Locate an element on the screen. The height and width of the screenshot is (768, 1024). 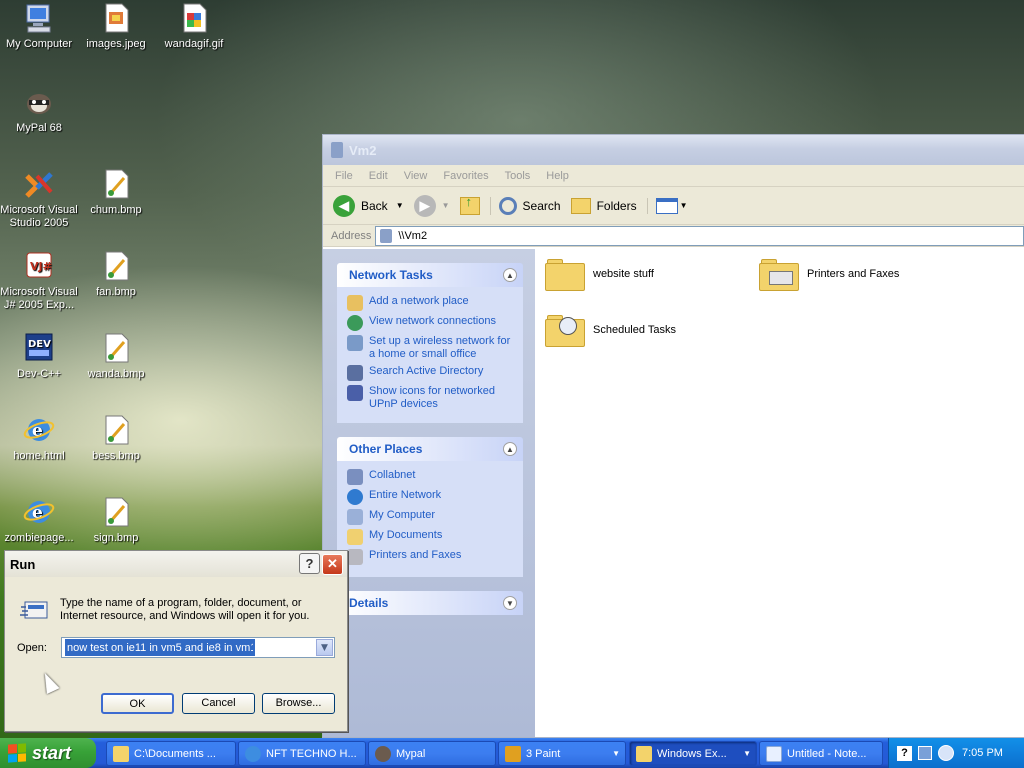
forward-dropdown-icon: ▼ is located at coordinates (446, 205).